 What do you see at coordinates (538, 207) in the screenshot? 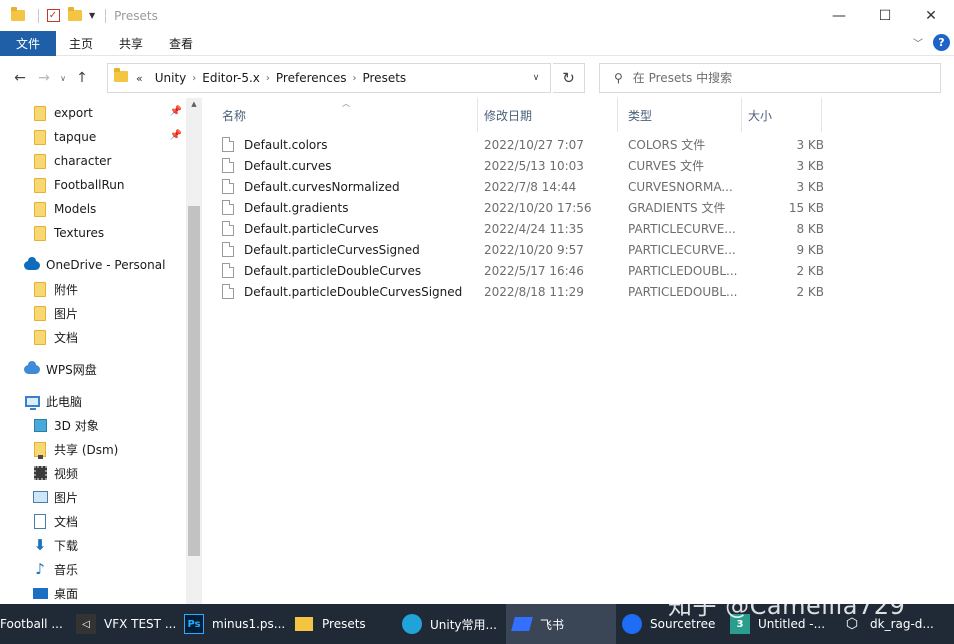
I see `file-modified: 2022/10/20 17:56` at bounding box center [538, 207].